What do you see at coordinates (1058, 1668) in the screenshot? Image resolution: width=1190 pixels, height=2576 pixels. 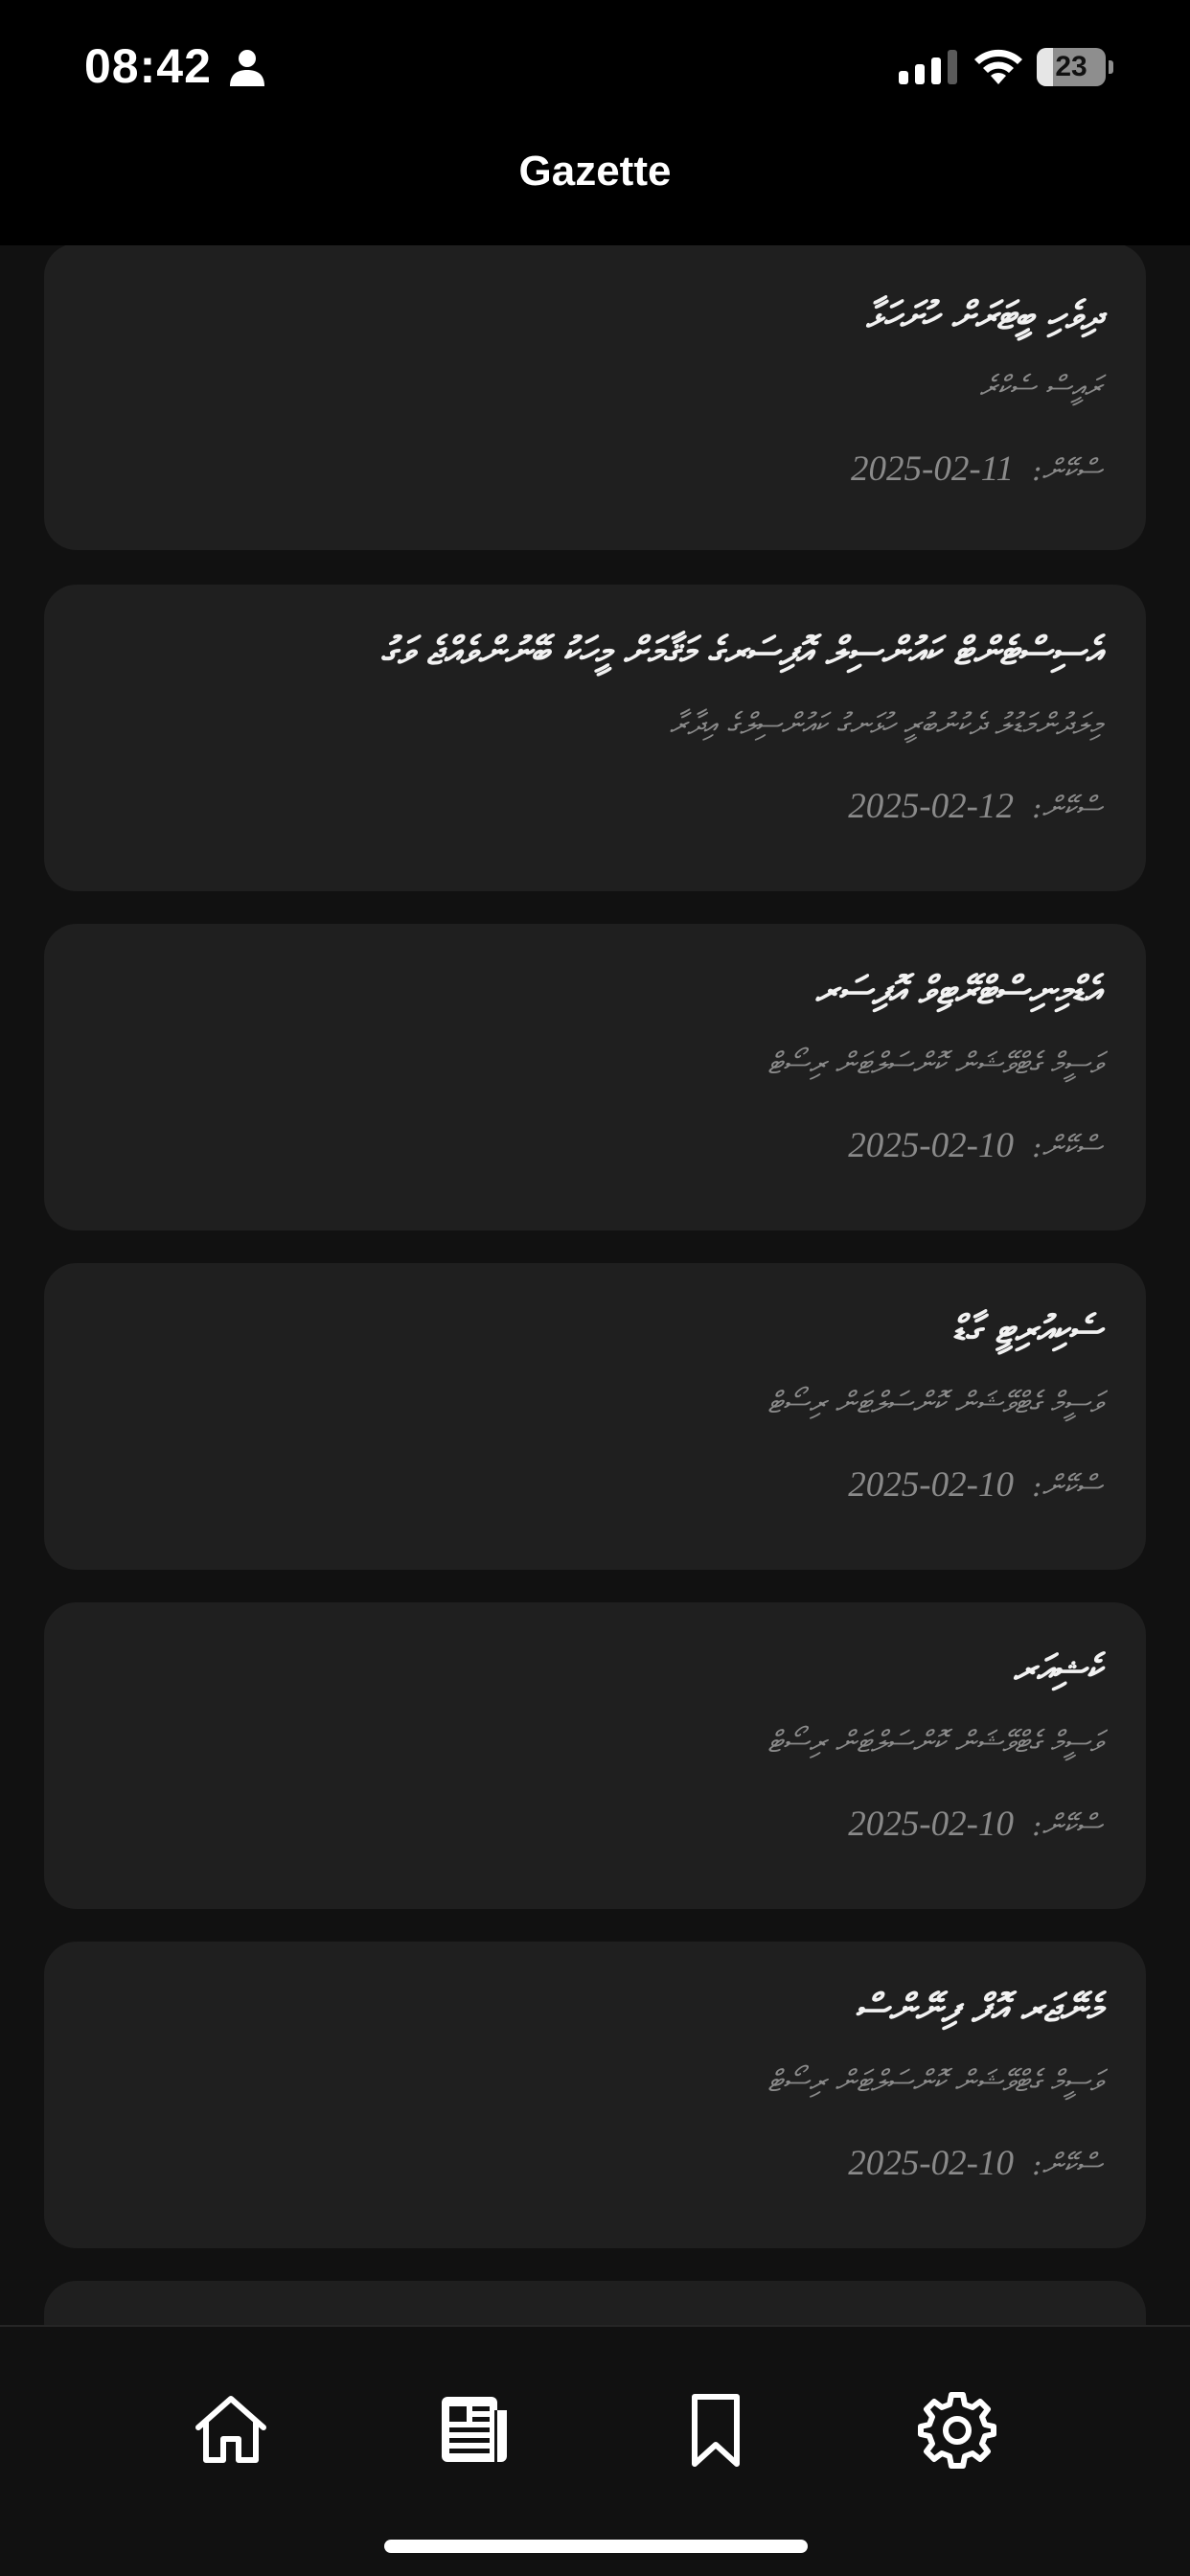 I see `article-title: ކެޝިއަރ` at bounding box center [1058, 1668].